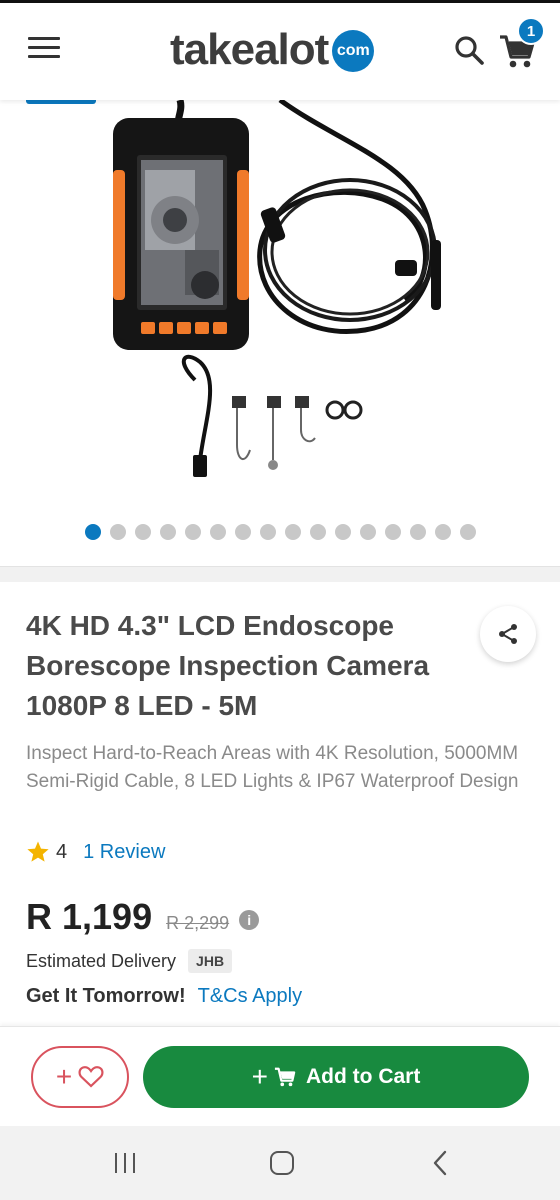 This screenshot has width=560, height=1200. I want to click on bottom-action-bar: + + Add to Cart, so click(280, 1076).